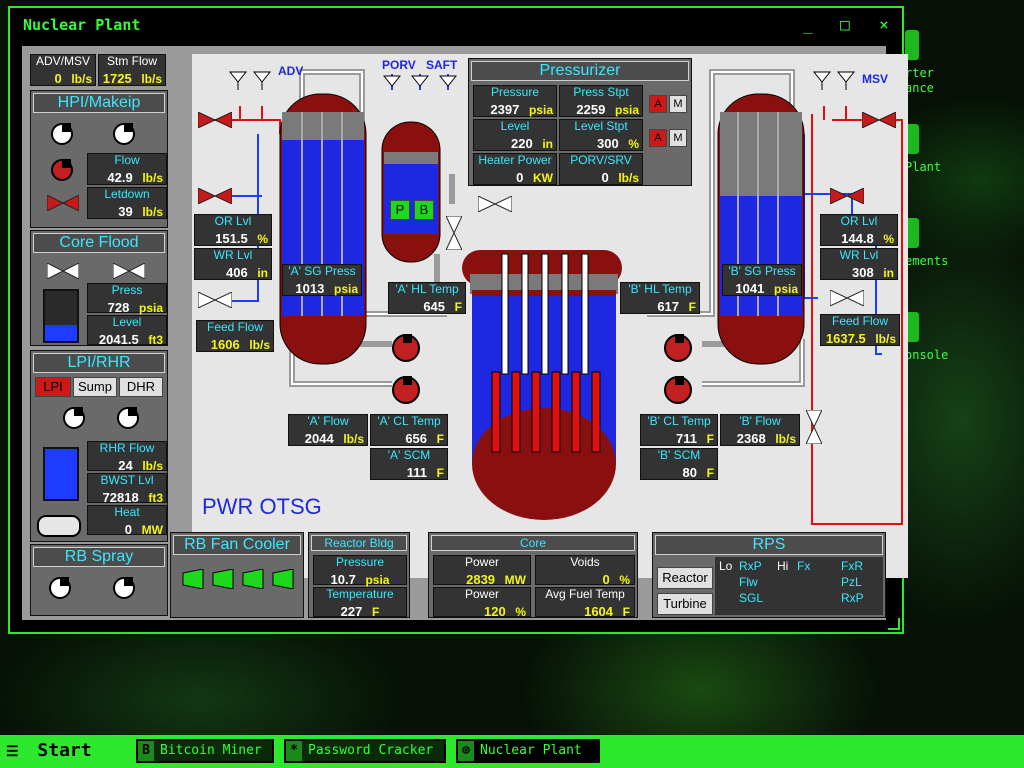 Image resolution: width=1024 pixels, height=768 pixels. I want to click on b-loop-valve-icon, so click(814, 427).